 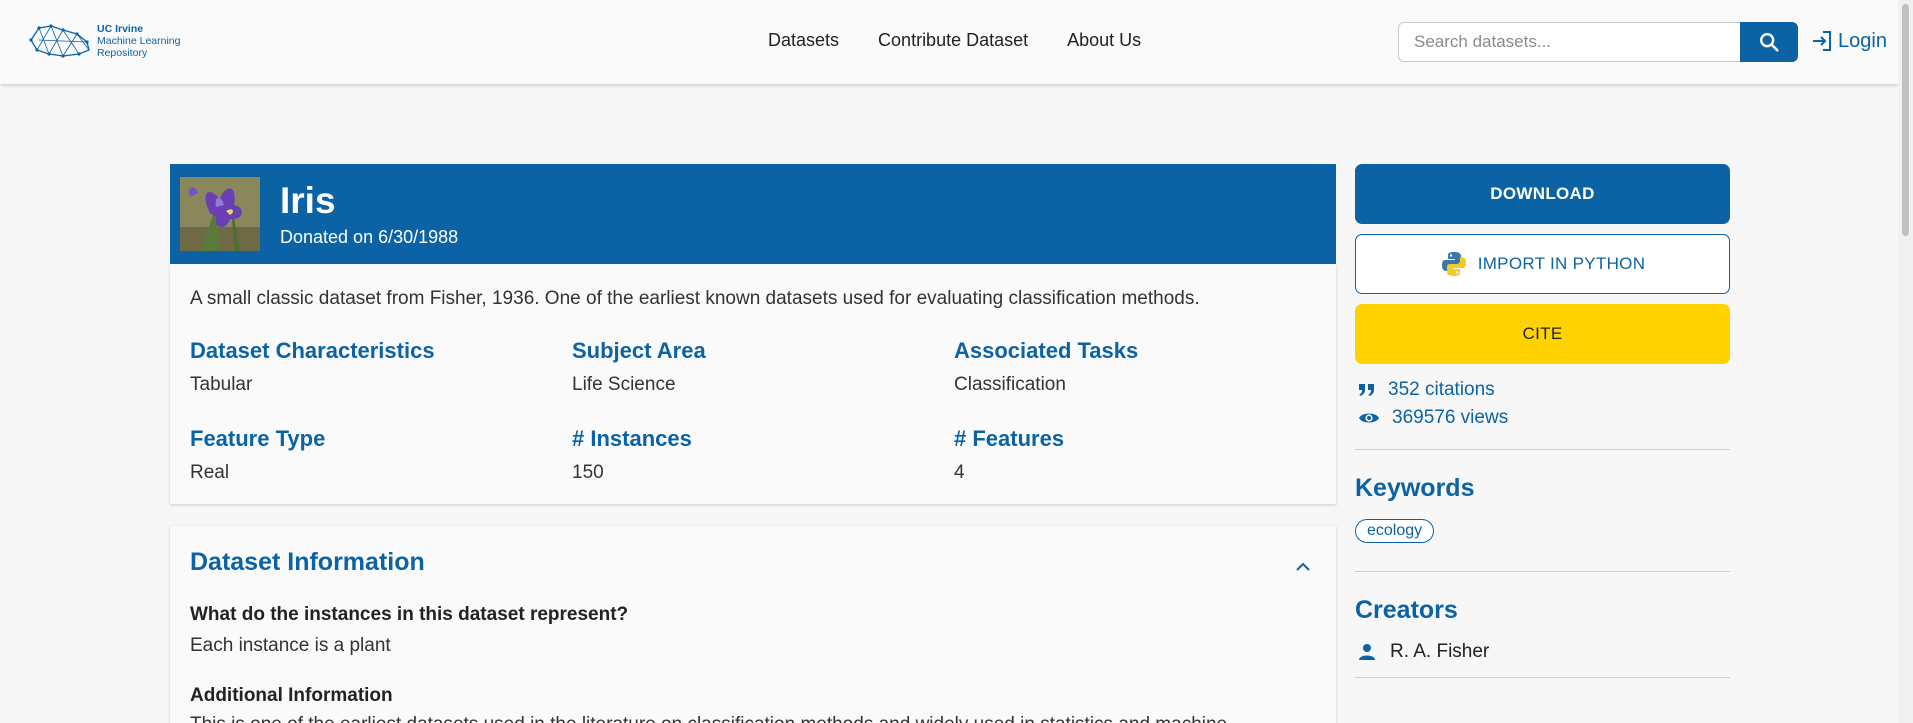 I want to click on python-icon, so click(x=1453, y=264).